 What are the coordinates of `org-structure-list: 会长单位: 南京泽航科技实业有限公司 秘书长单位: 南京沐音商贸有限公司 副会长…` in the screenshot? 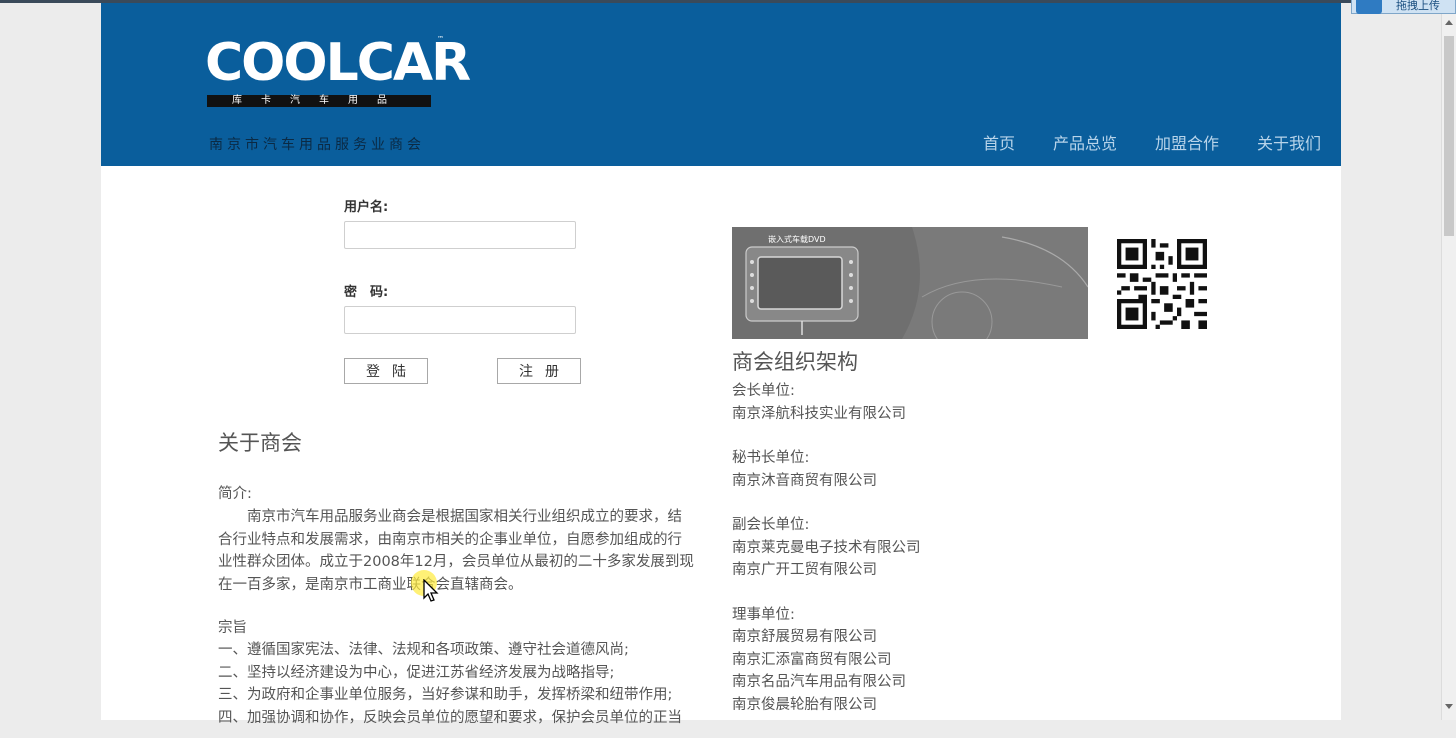 It's located at (826, 559).